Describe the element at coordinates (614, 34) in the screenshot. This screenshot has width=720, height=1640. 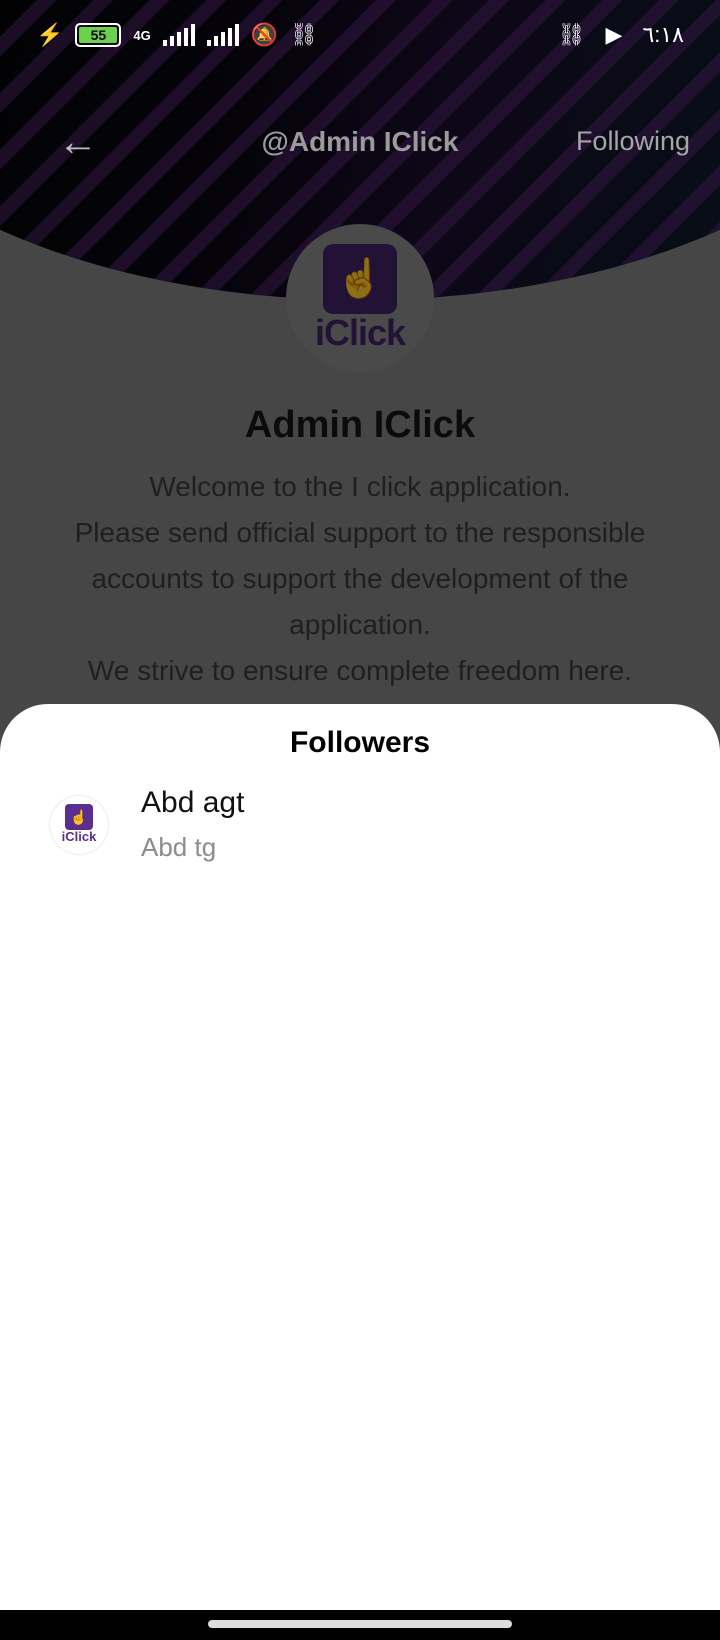
I see `play-icon: ▶` at that location.